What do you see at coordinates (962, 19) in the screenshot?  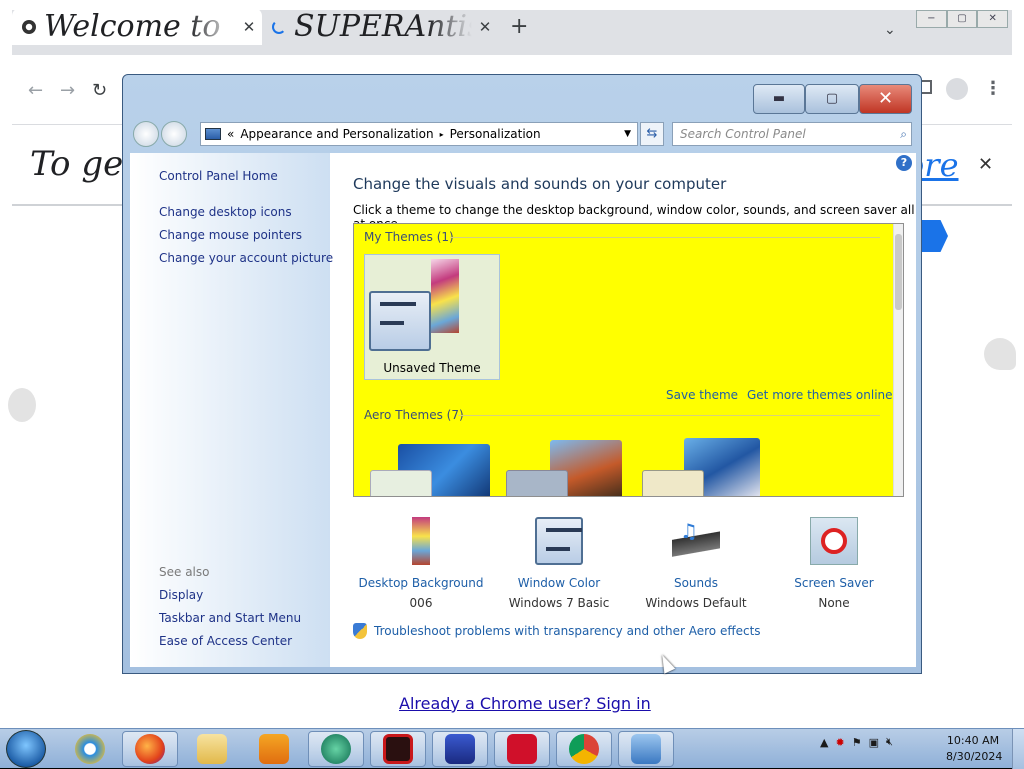 I see `maximize-button: ▢` at bounding box center [962, 19].